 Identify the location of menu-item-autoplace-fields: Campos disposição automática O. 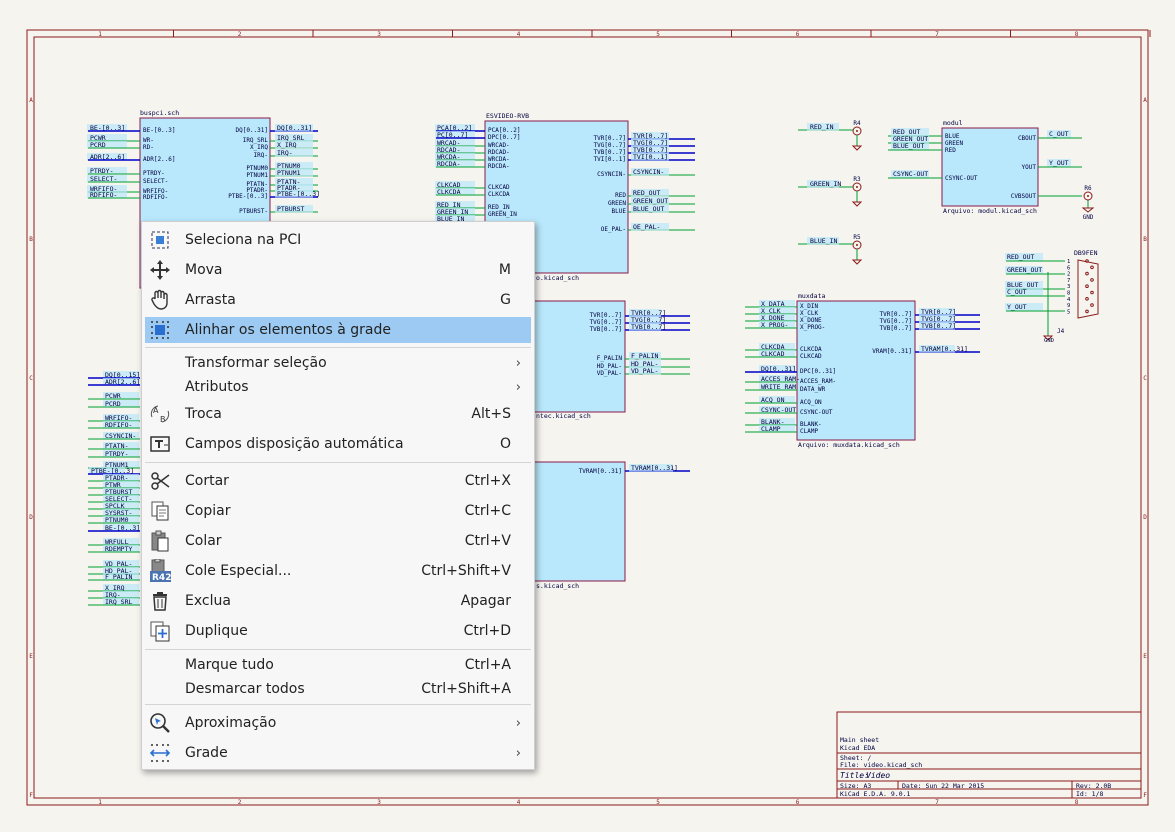
(338, 444).